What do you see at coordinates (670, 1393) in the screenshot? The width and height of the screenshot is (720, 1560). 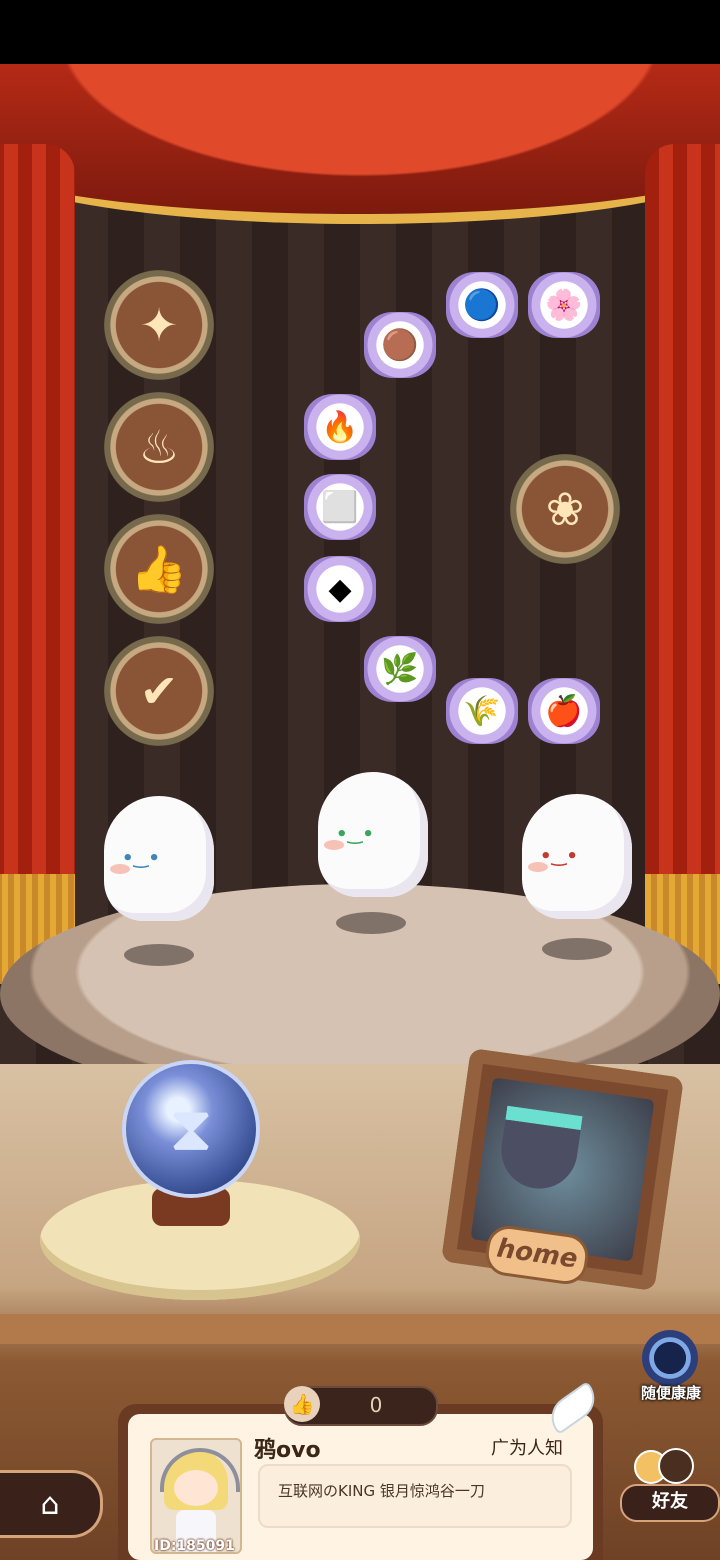 I see `random-visit-label: 随便康康` at bounding box center [670, 1393].